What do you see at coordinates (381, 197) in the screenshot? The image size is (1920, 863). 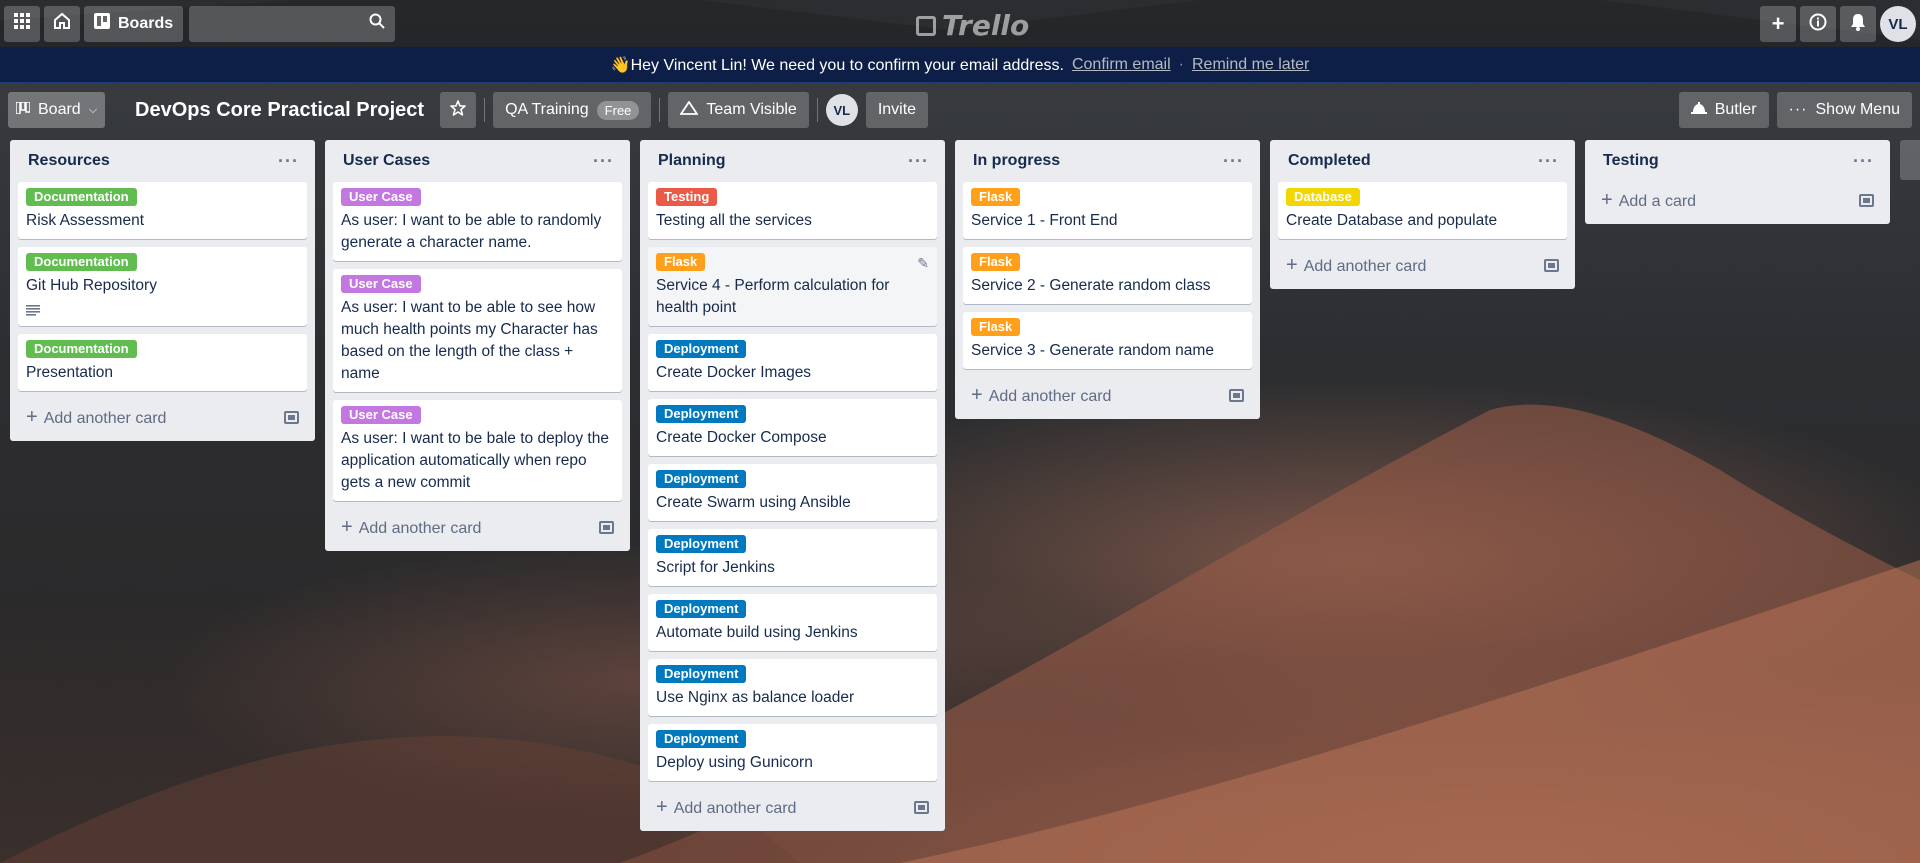 I see `card-label: User Case` at bounding box center [381, 197].